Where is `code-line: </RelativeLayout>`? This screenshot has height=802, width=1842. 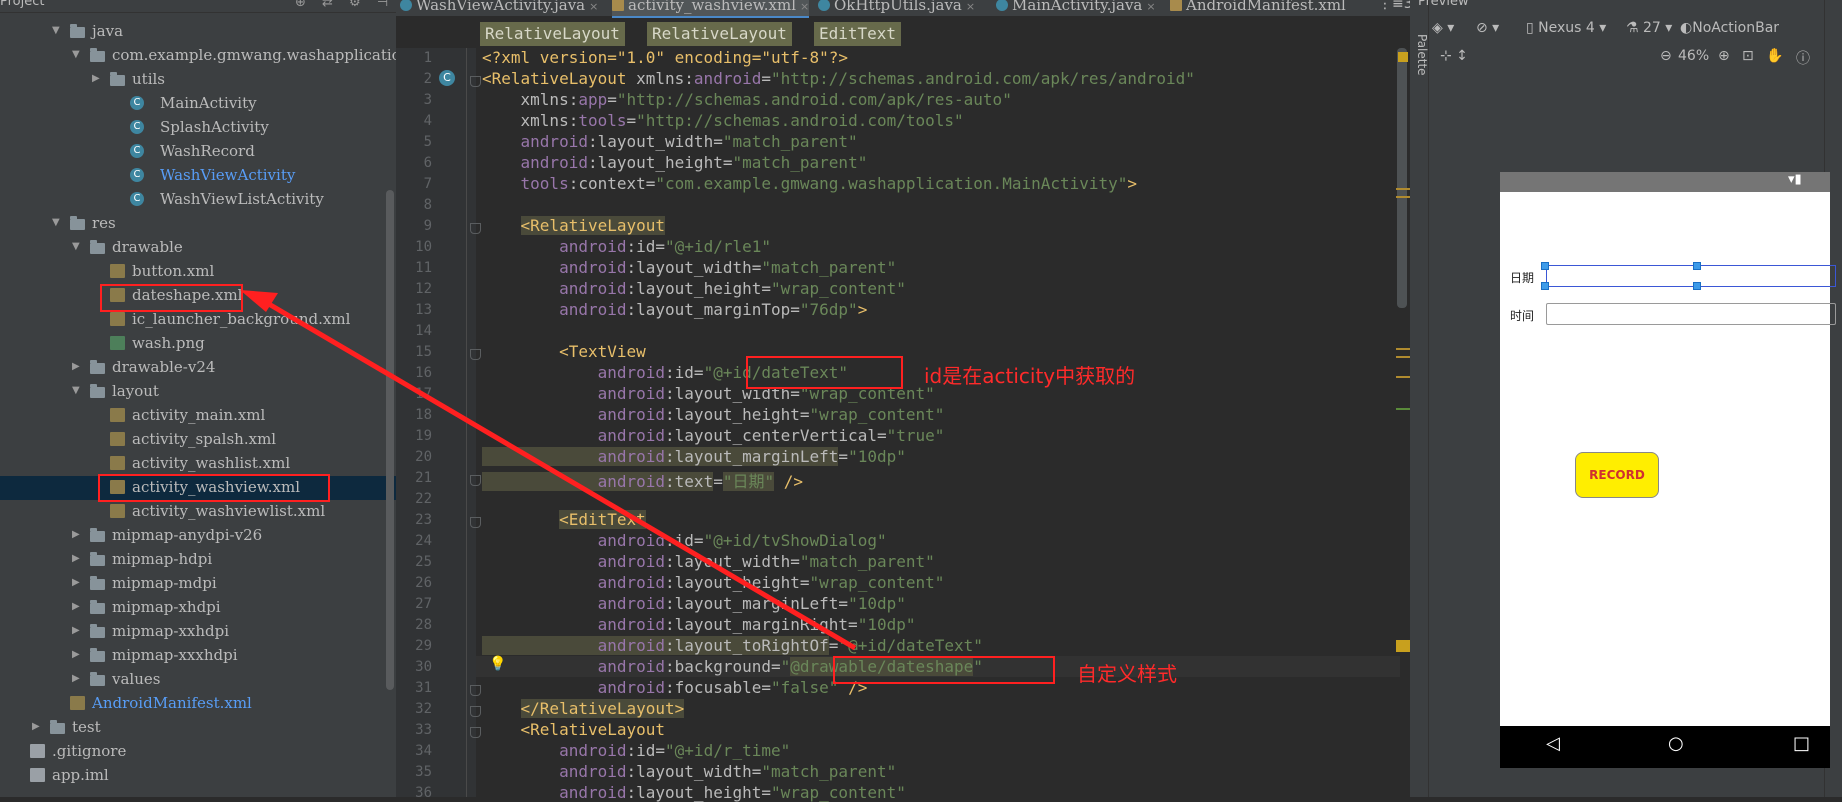
code-line: </RelativeLayout> is located at coordinates (583, 708).